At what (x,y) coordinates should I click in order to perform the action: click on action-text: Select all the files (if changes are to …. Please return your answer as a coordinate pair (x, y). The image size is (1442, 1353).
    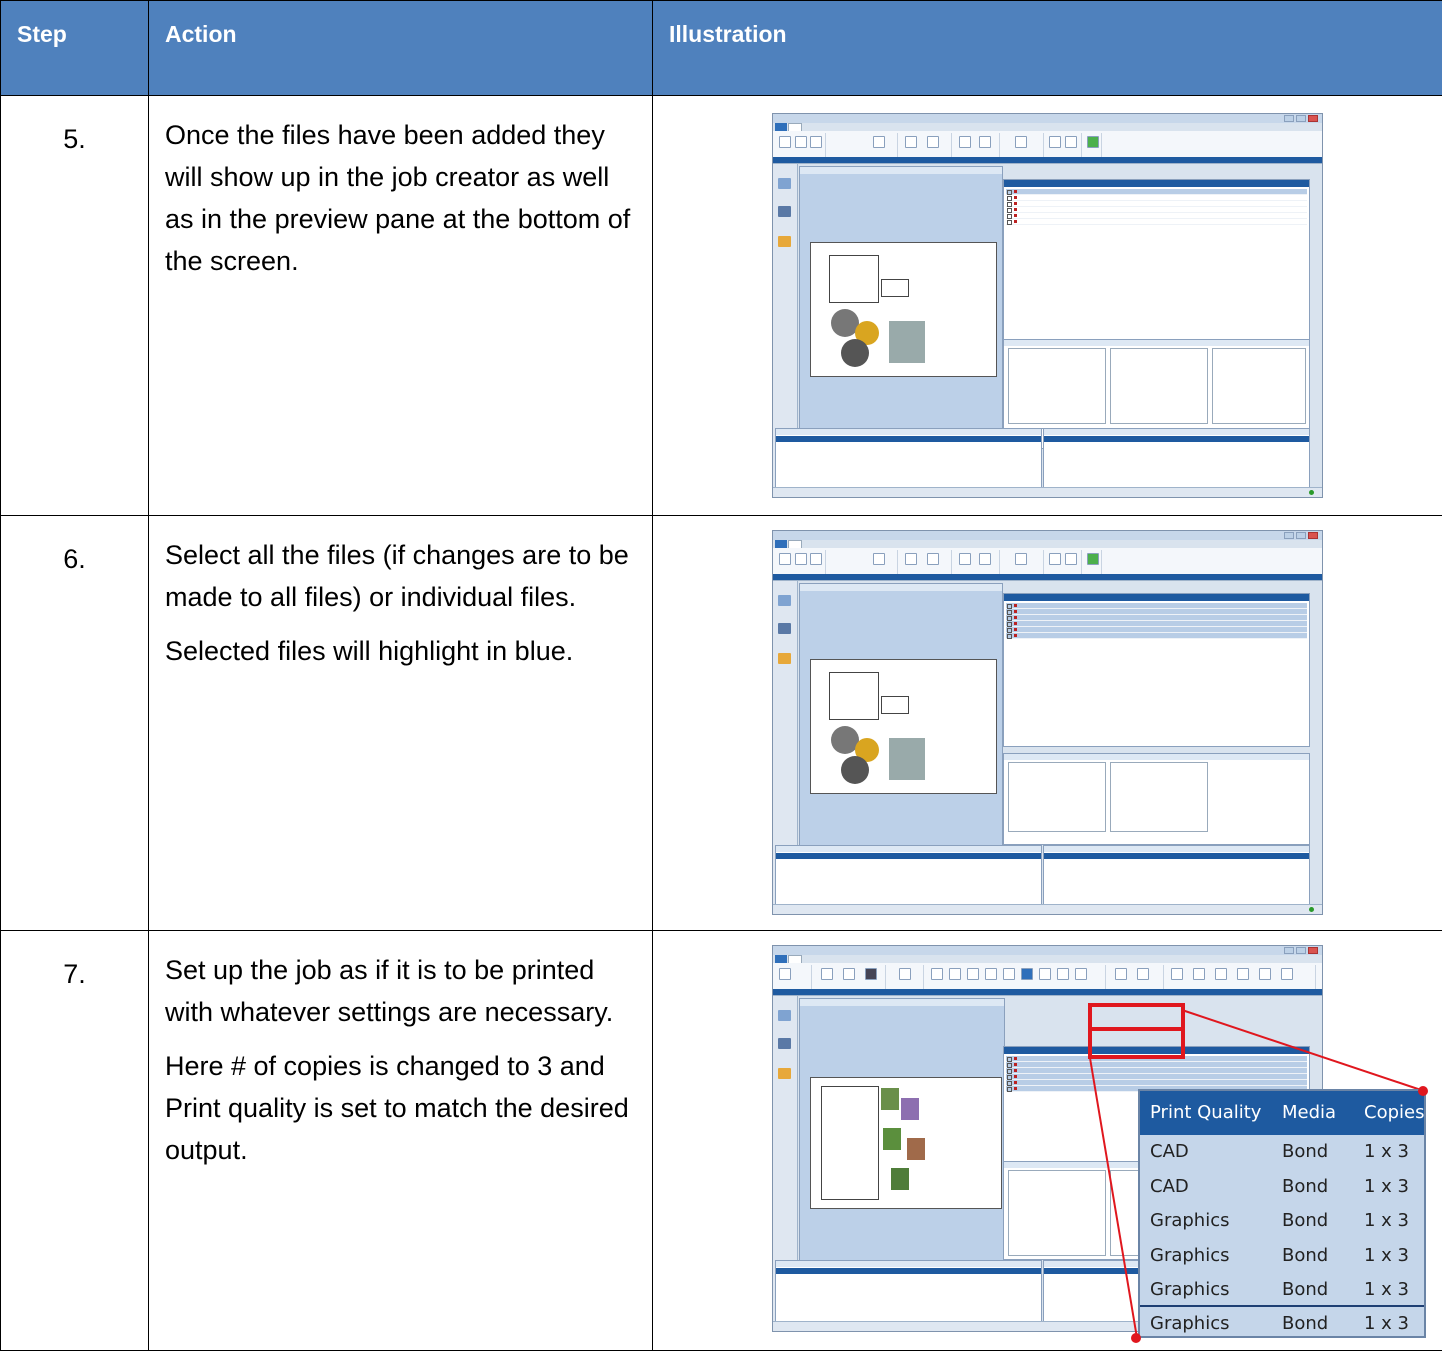
    Looking at the image, I should click on (397, 576).